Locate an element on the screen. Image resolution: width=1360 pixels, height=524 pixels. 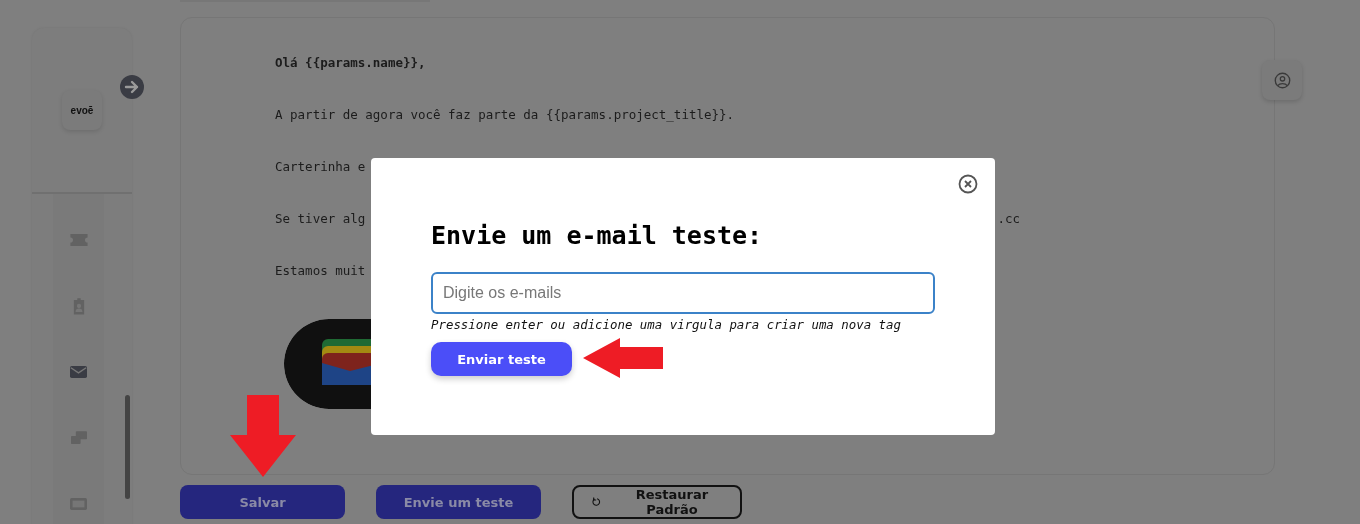
refresh-icon is located at coordinates (597, 502).